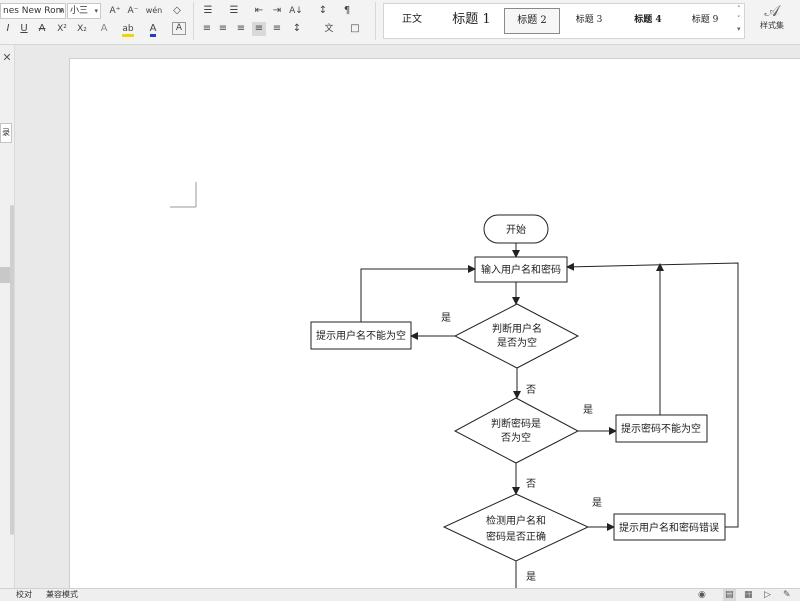 This screenshot has width=800, height=601. What do you see at coordinates (516, 423) in the screenshot?
I see `check-password-line1: 判断密码是` at bounding box center [516, 423].